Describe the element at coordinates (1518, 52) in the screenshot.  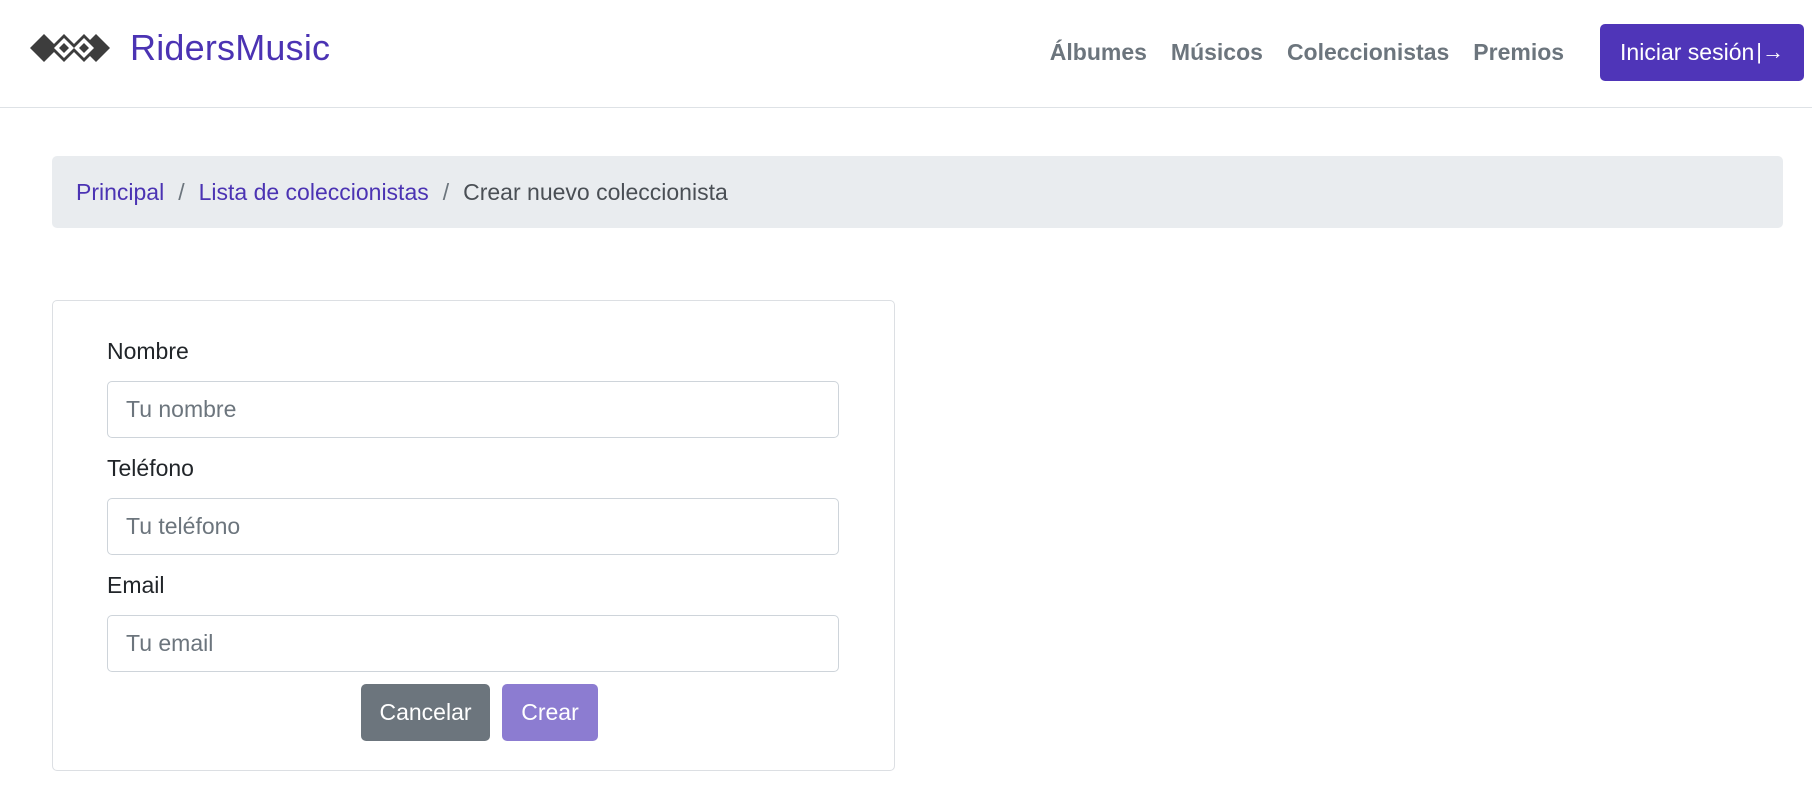
I see `nav-link-premios: Premios` at that location.